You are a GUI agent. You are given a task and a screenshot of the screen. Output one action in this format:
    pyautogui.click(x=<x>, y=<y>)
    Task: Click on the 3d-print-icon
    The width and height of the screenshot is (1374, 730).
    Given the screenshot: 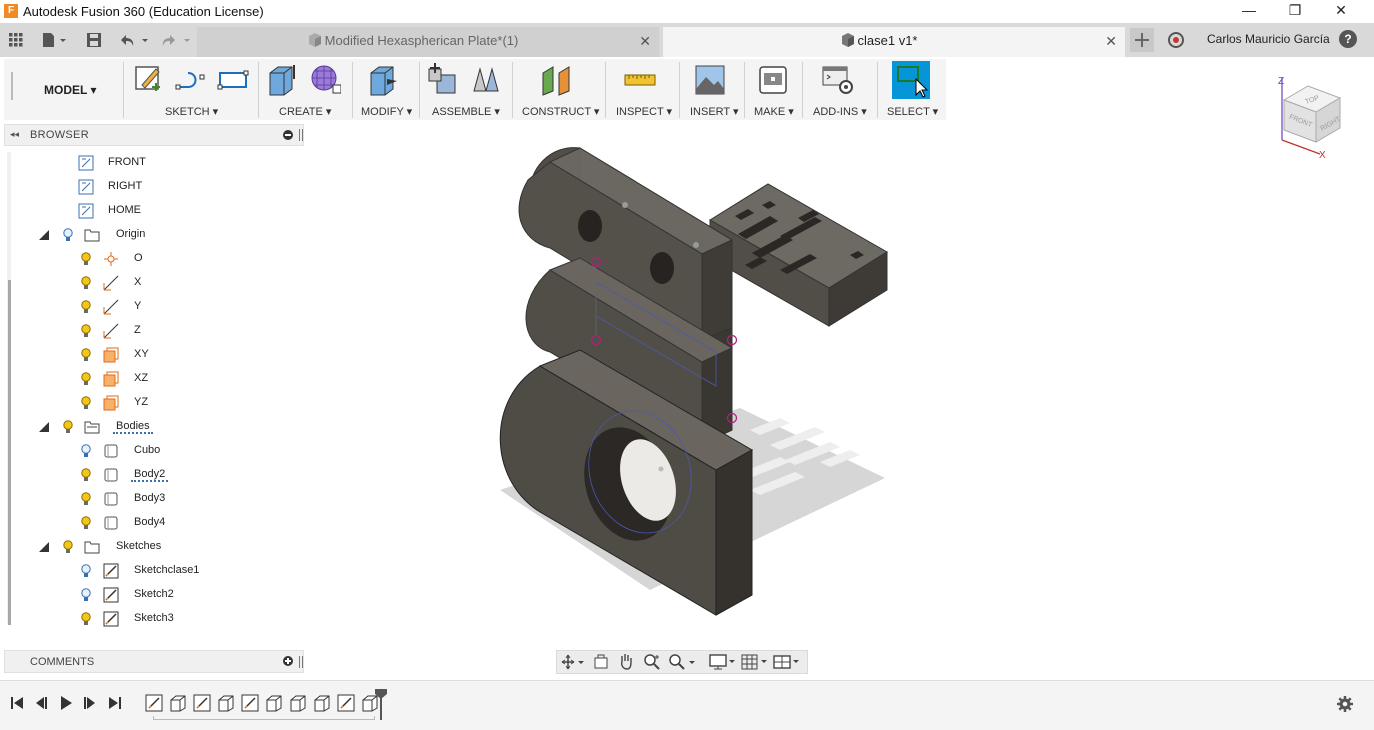 What is the action you would take?
    pyautogui.click(x=773, y=80)
    